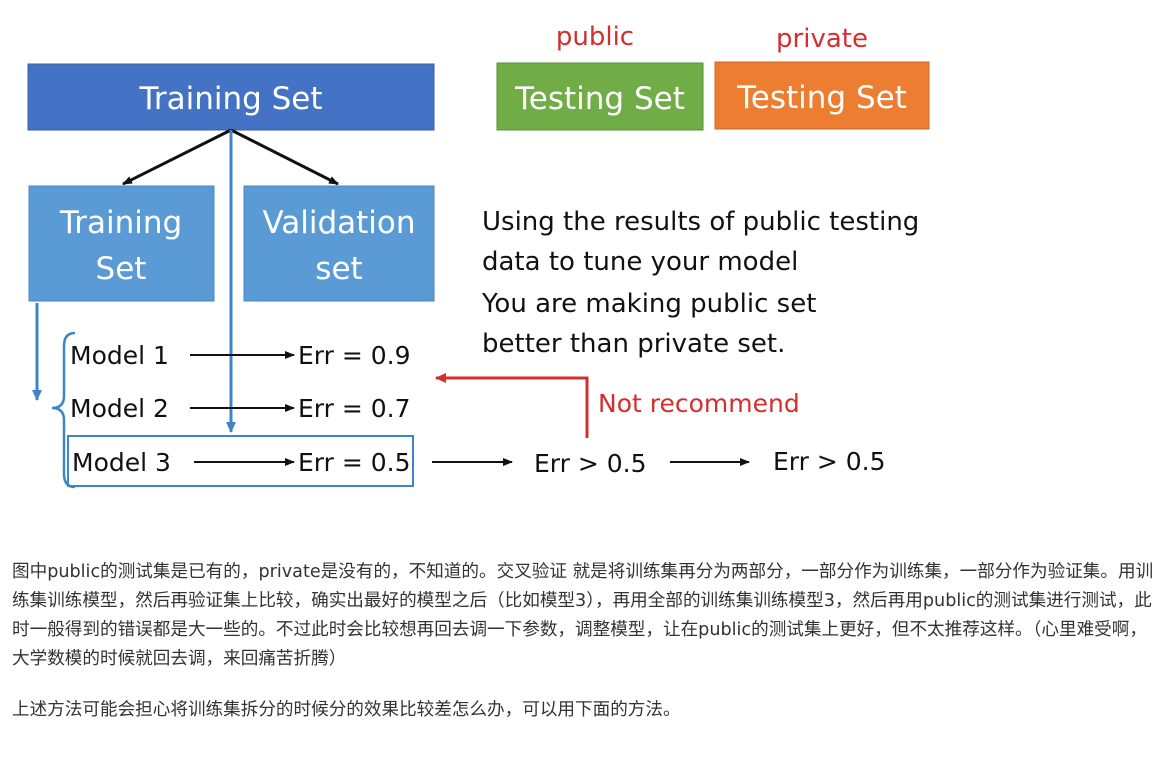  Describe the element at coordinates (633, 344) in the screenshot. I see `note-line-4: better than private set.` at that location.